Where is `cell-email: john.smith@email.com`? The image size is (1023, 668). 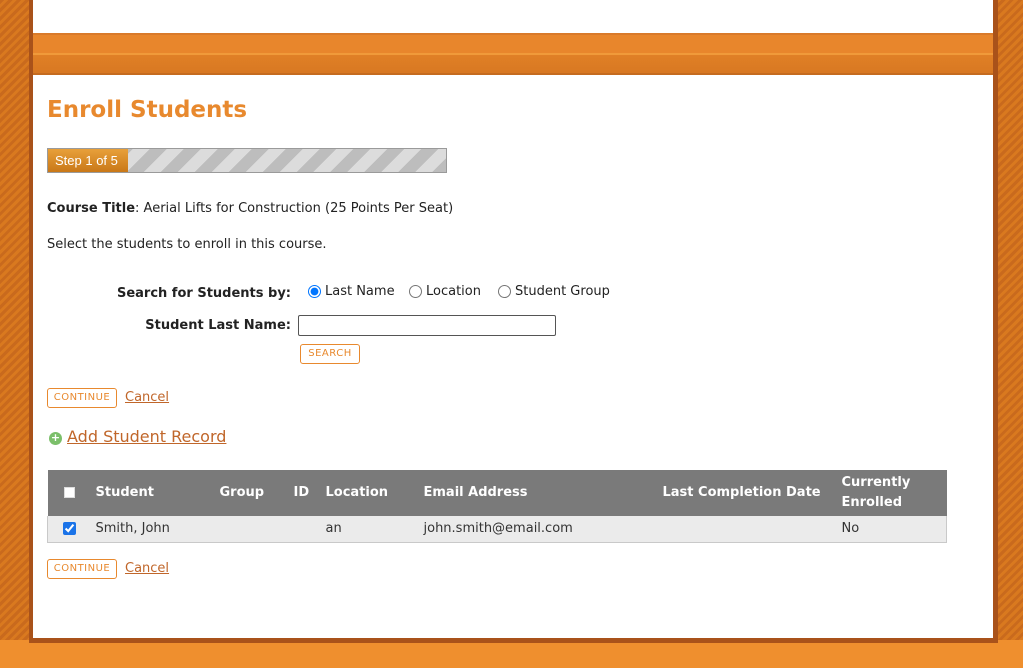 cell-email: john.smith@email.com is located at coordinates (539, 529).